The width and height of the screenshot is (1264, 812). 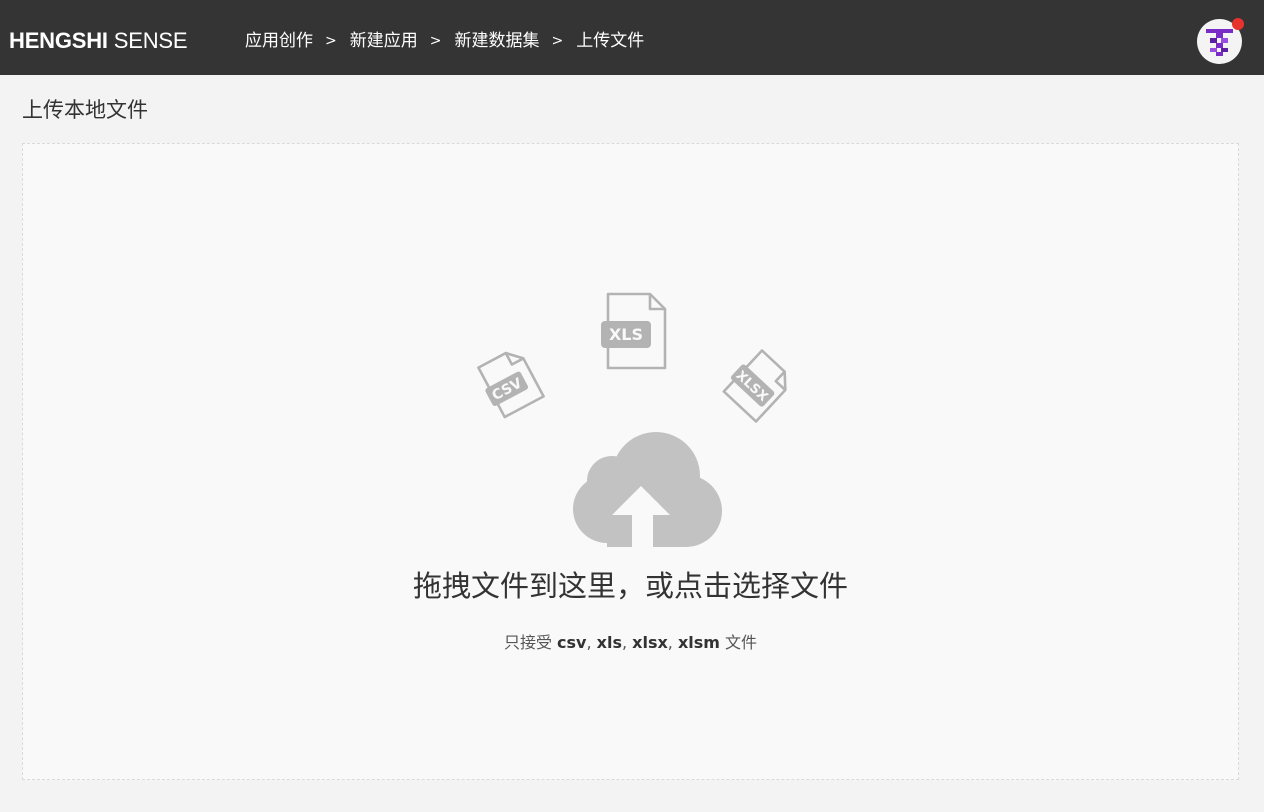 What do you see at coordinates (647, 489) in the screenshot?
I see `cloud-upload-icon` at bounding box center [647, 489].